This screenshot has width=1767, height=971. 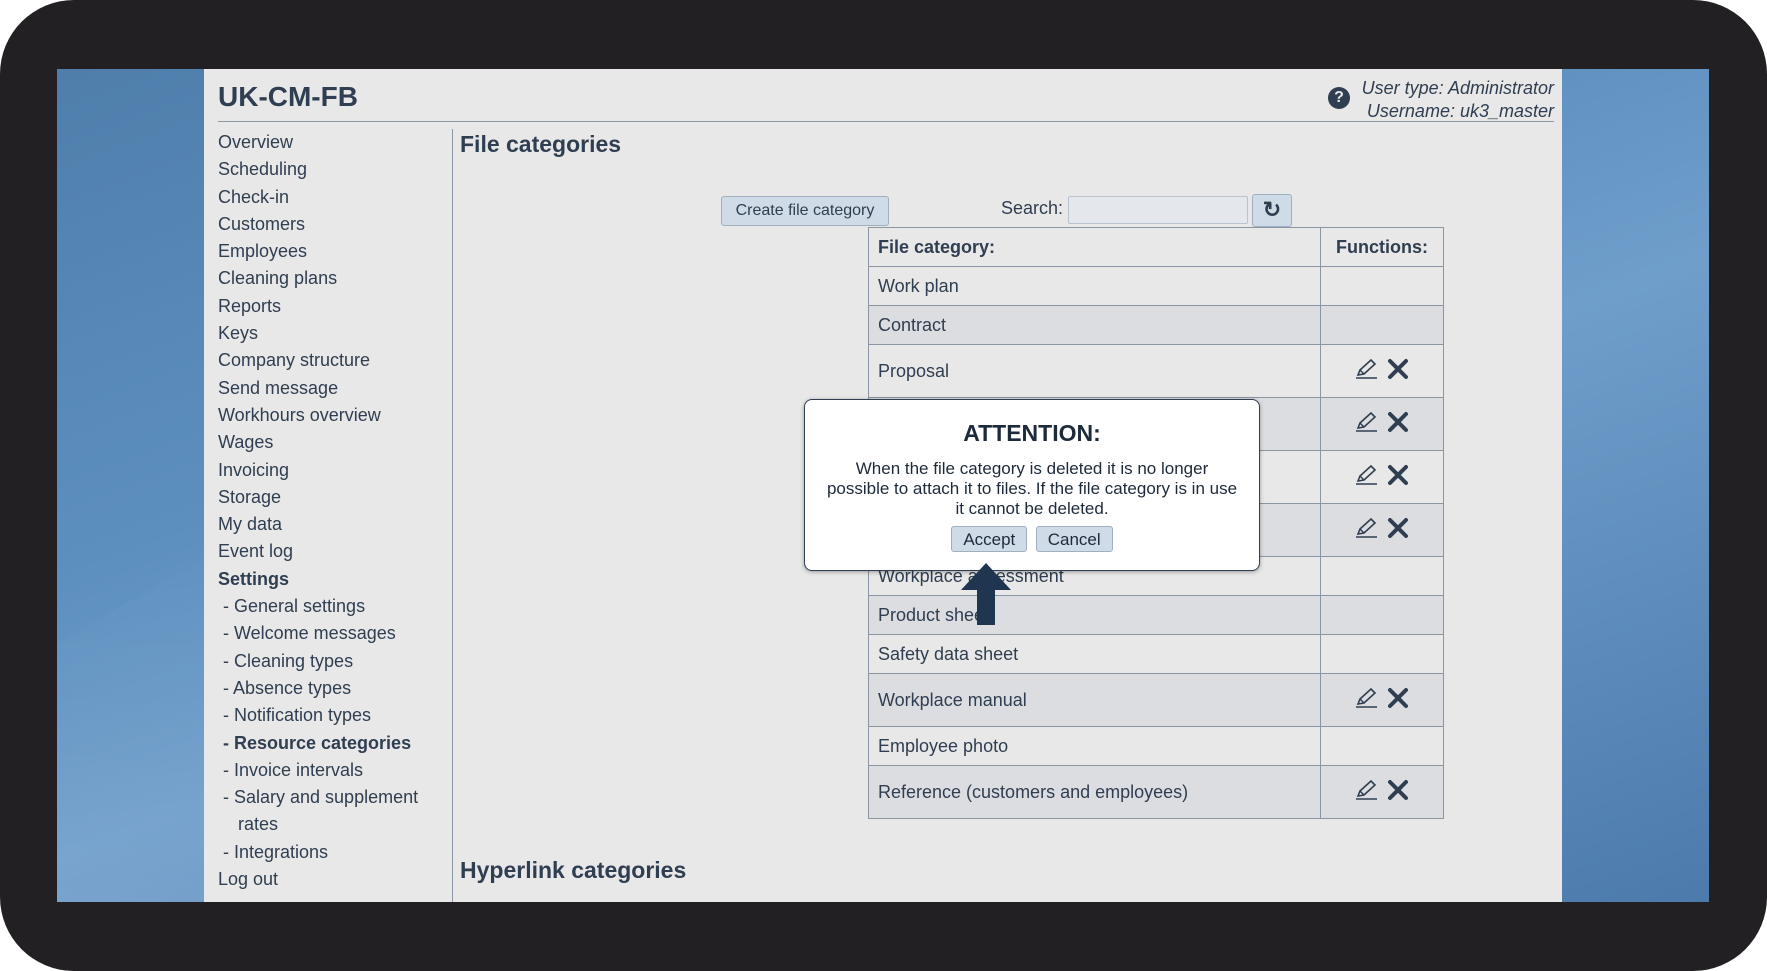 What do you see at coordinates (1094, 700) in the screenshot?
I see `file-category-name: Workplace manual` at bounding box center [1094, 700].